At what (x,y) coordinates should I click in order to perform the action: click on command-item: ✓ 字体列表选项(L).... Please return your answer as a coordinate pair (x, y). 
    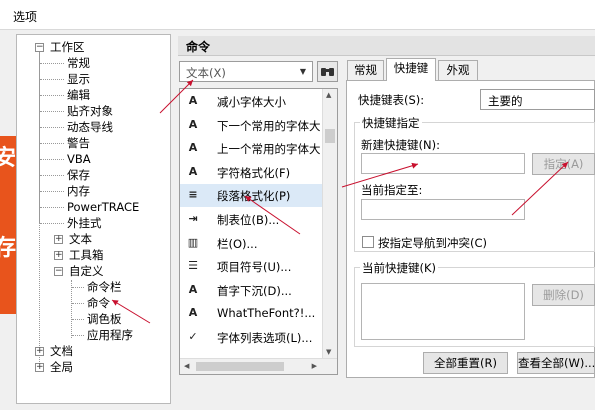
    Looking at the image, I should click on (251, 337).